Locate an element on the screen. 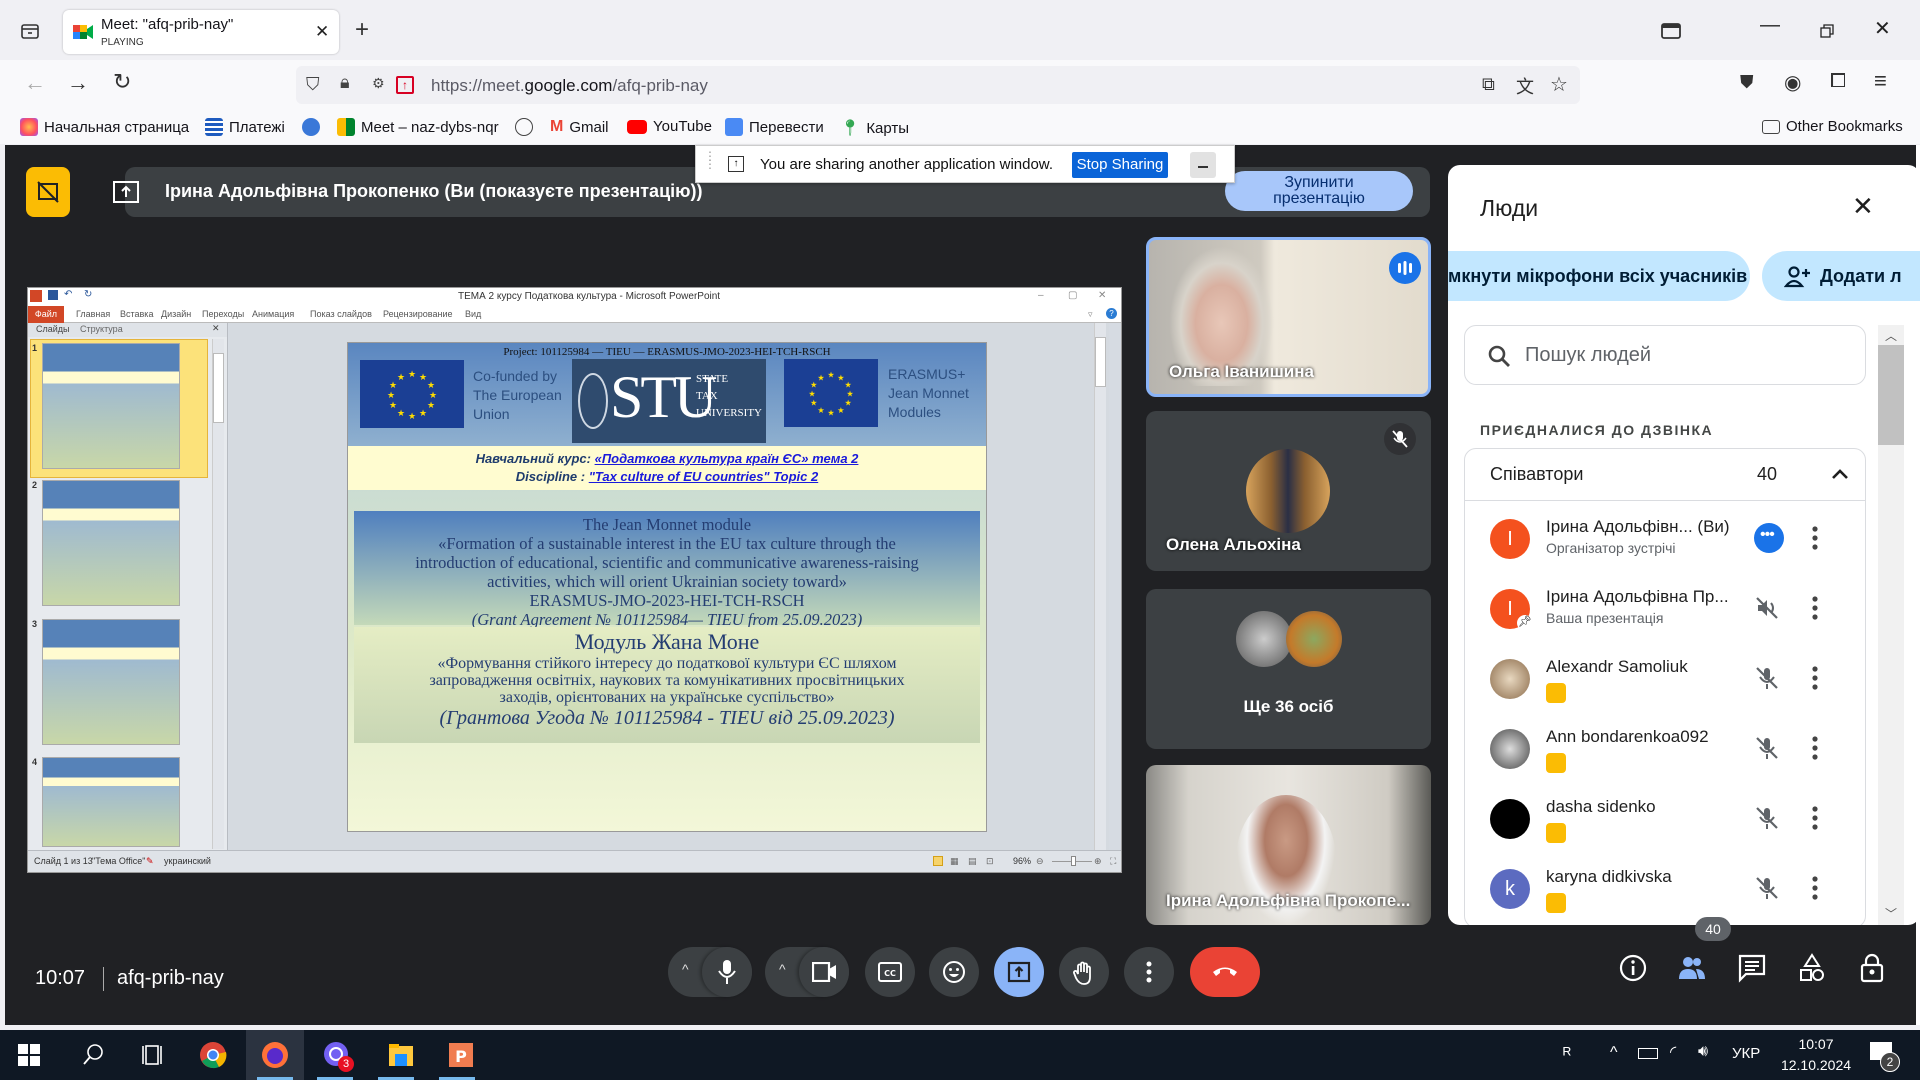 This screenshot has width=1920, height=1080. bookmark-home: Начальная страница is located at coordinates (104, 127).